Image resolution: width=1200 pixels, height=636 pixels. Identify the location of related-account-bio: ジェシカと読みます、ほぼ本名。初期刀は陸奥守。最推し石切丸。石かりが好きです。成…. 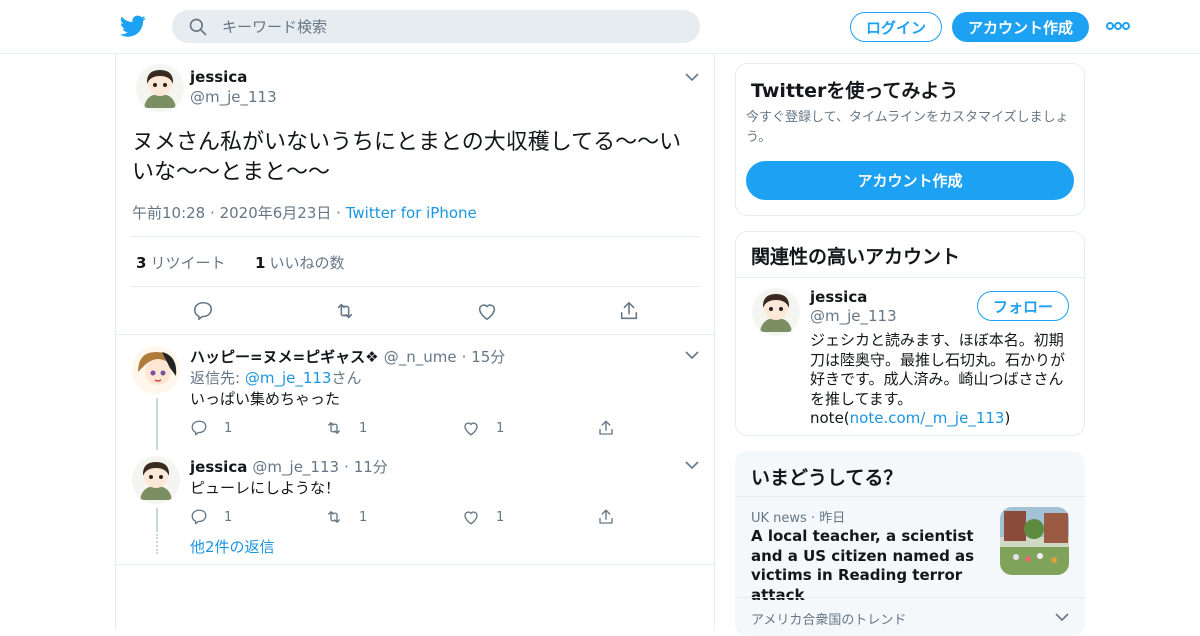
(942, 380).